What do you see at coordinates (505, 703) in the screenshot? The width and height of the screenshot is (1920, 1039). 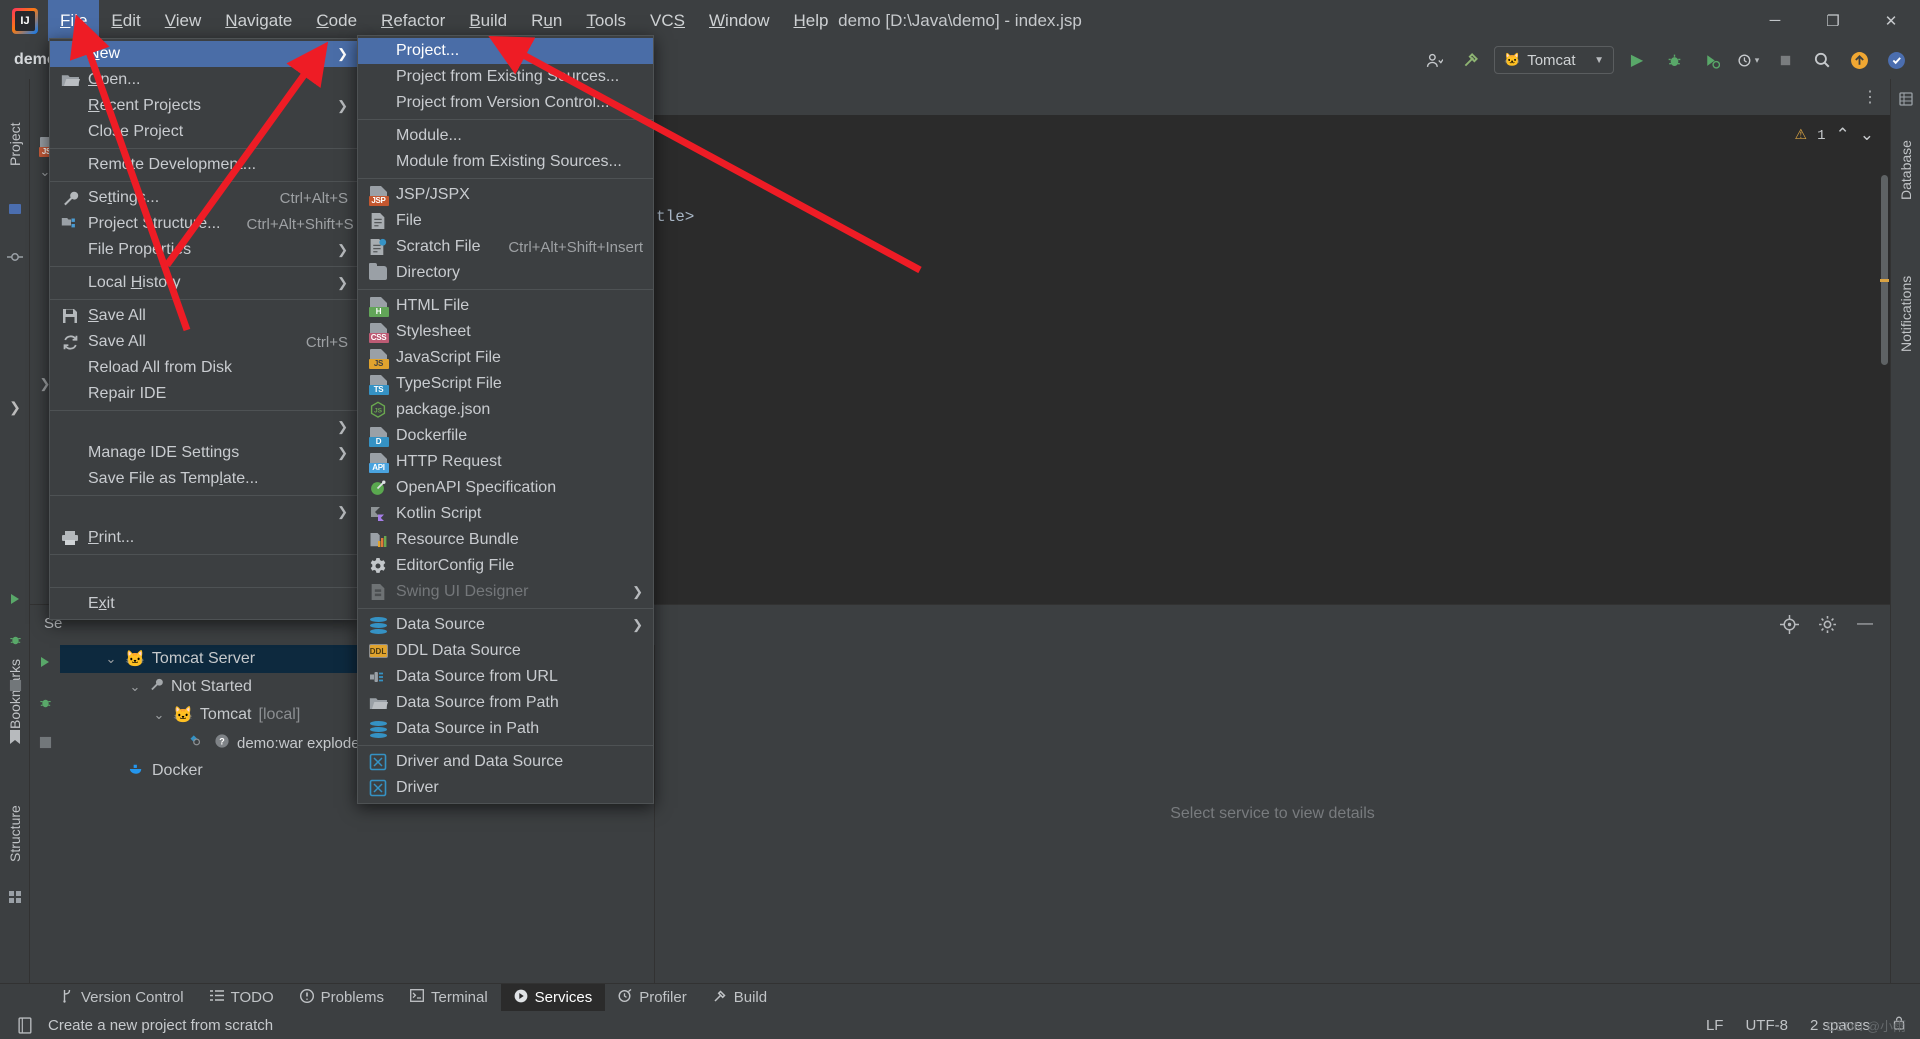 I see `submenu-item-data-source-from-path: Data Source from Path` at bounding box center [505, 703].